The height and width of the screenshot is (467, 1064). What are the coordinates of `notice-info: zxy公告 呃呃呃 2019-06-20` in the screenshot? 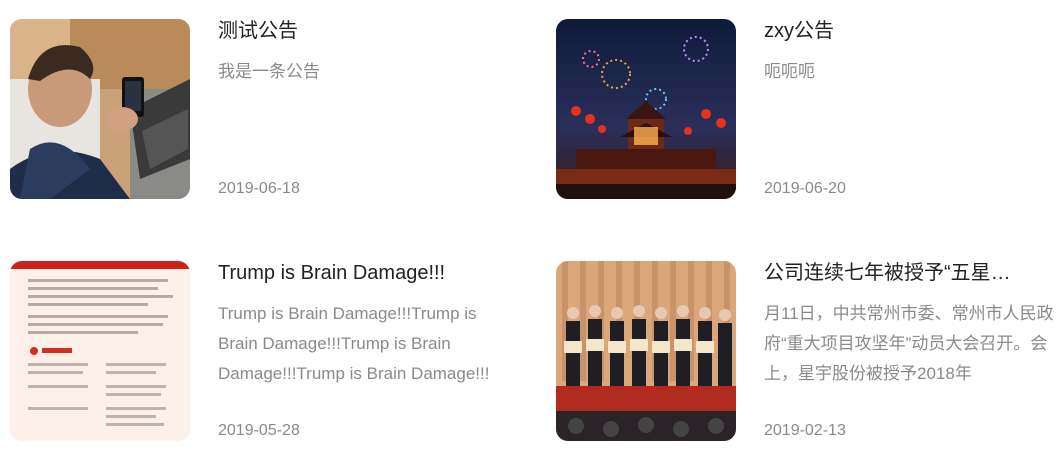 It's located at (909, 109).